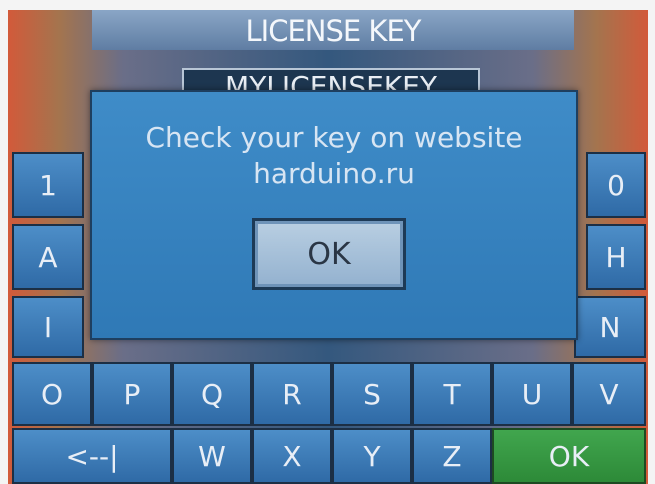 The width and height of the screenshot is (655, 484). Describe the element at coordinates (92, 456) in the screenshot. I see `backspace-key: <--|` at that location.